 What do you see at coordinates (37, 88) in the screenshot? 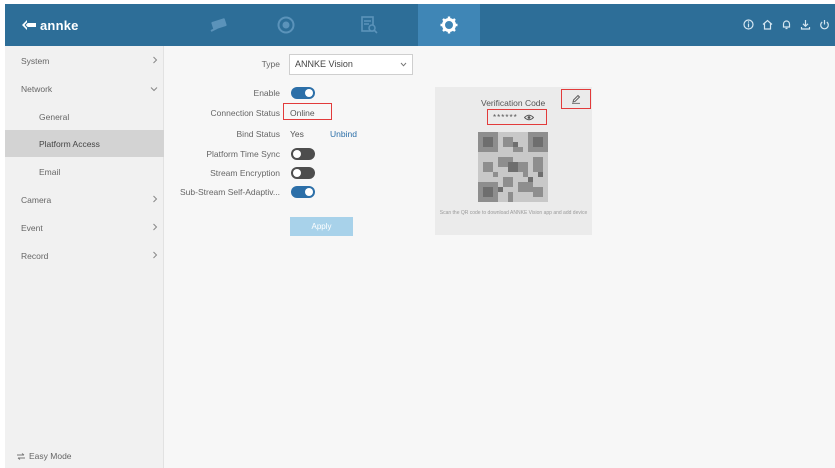
I see `sidebar-item-label: Network` at bounding box center [37, 88].